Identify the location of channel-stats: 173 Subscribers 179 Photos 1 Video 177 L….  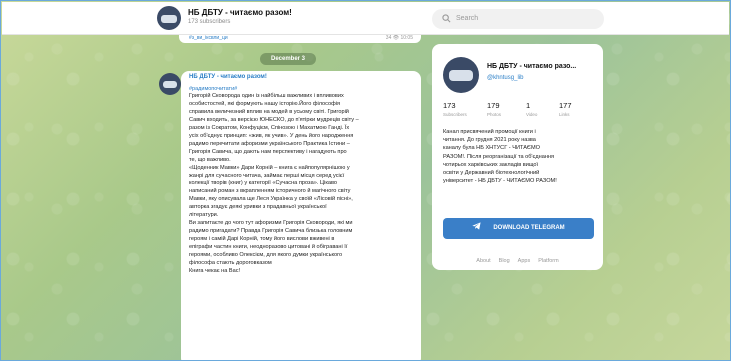
(518, 111).